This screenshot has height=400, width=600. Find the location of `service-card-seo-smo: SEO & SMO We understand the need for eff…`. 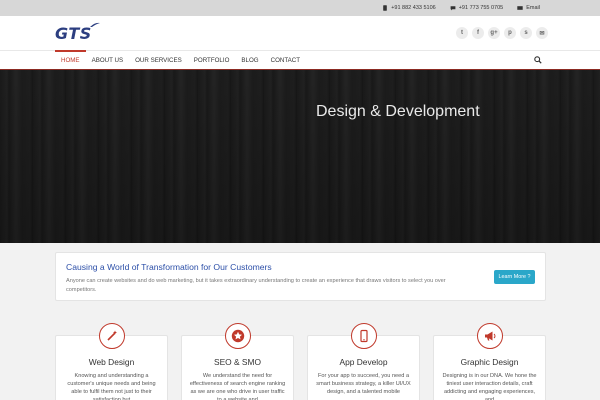

service-card-seo-smo: SEO & SMO We understand the need for eff… is located at coordinates (237, 361).